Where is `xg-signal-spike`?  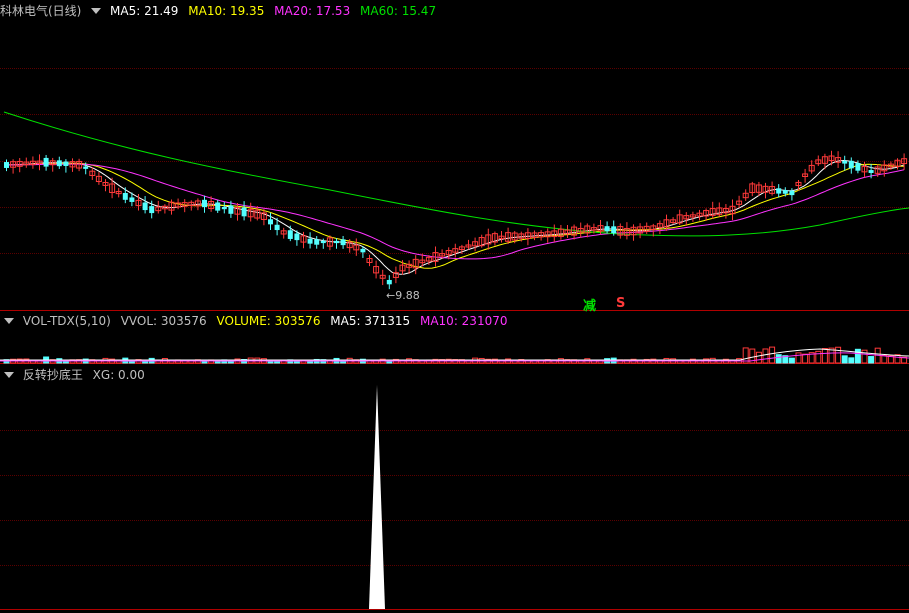
xg-signal-spike is located at coordinates (377, 497).